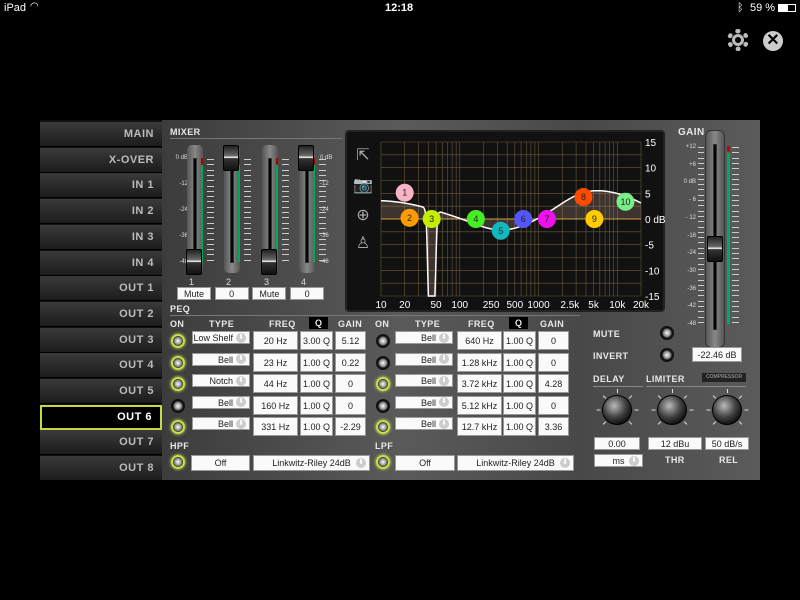 The height and width of the screenshot is (600, 800). I want to click on eq-band-node-5: 5, so click(500, 230).